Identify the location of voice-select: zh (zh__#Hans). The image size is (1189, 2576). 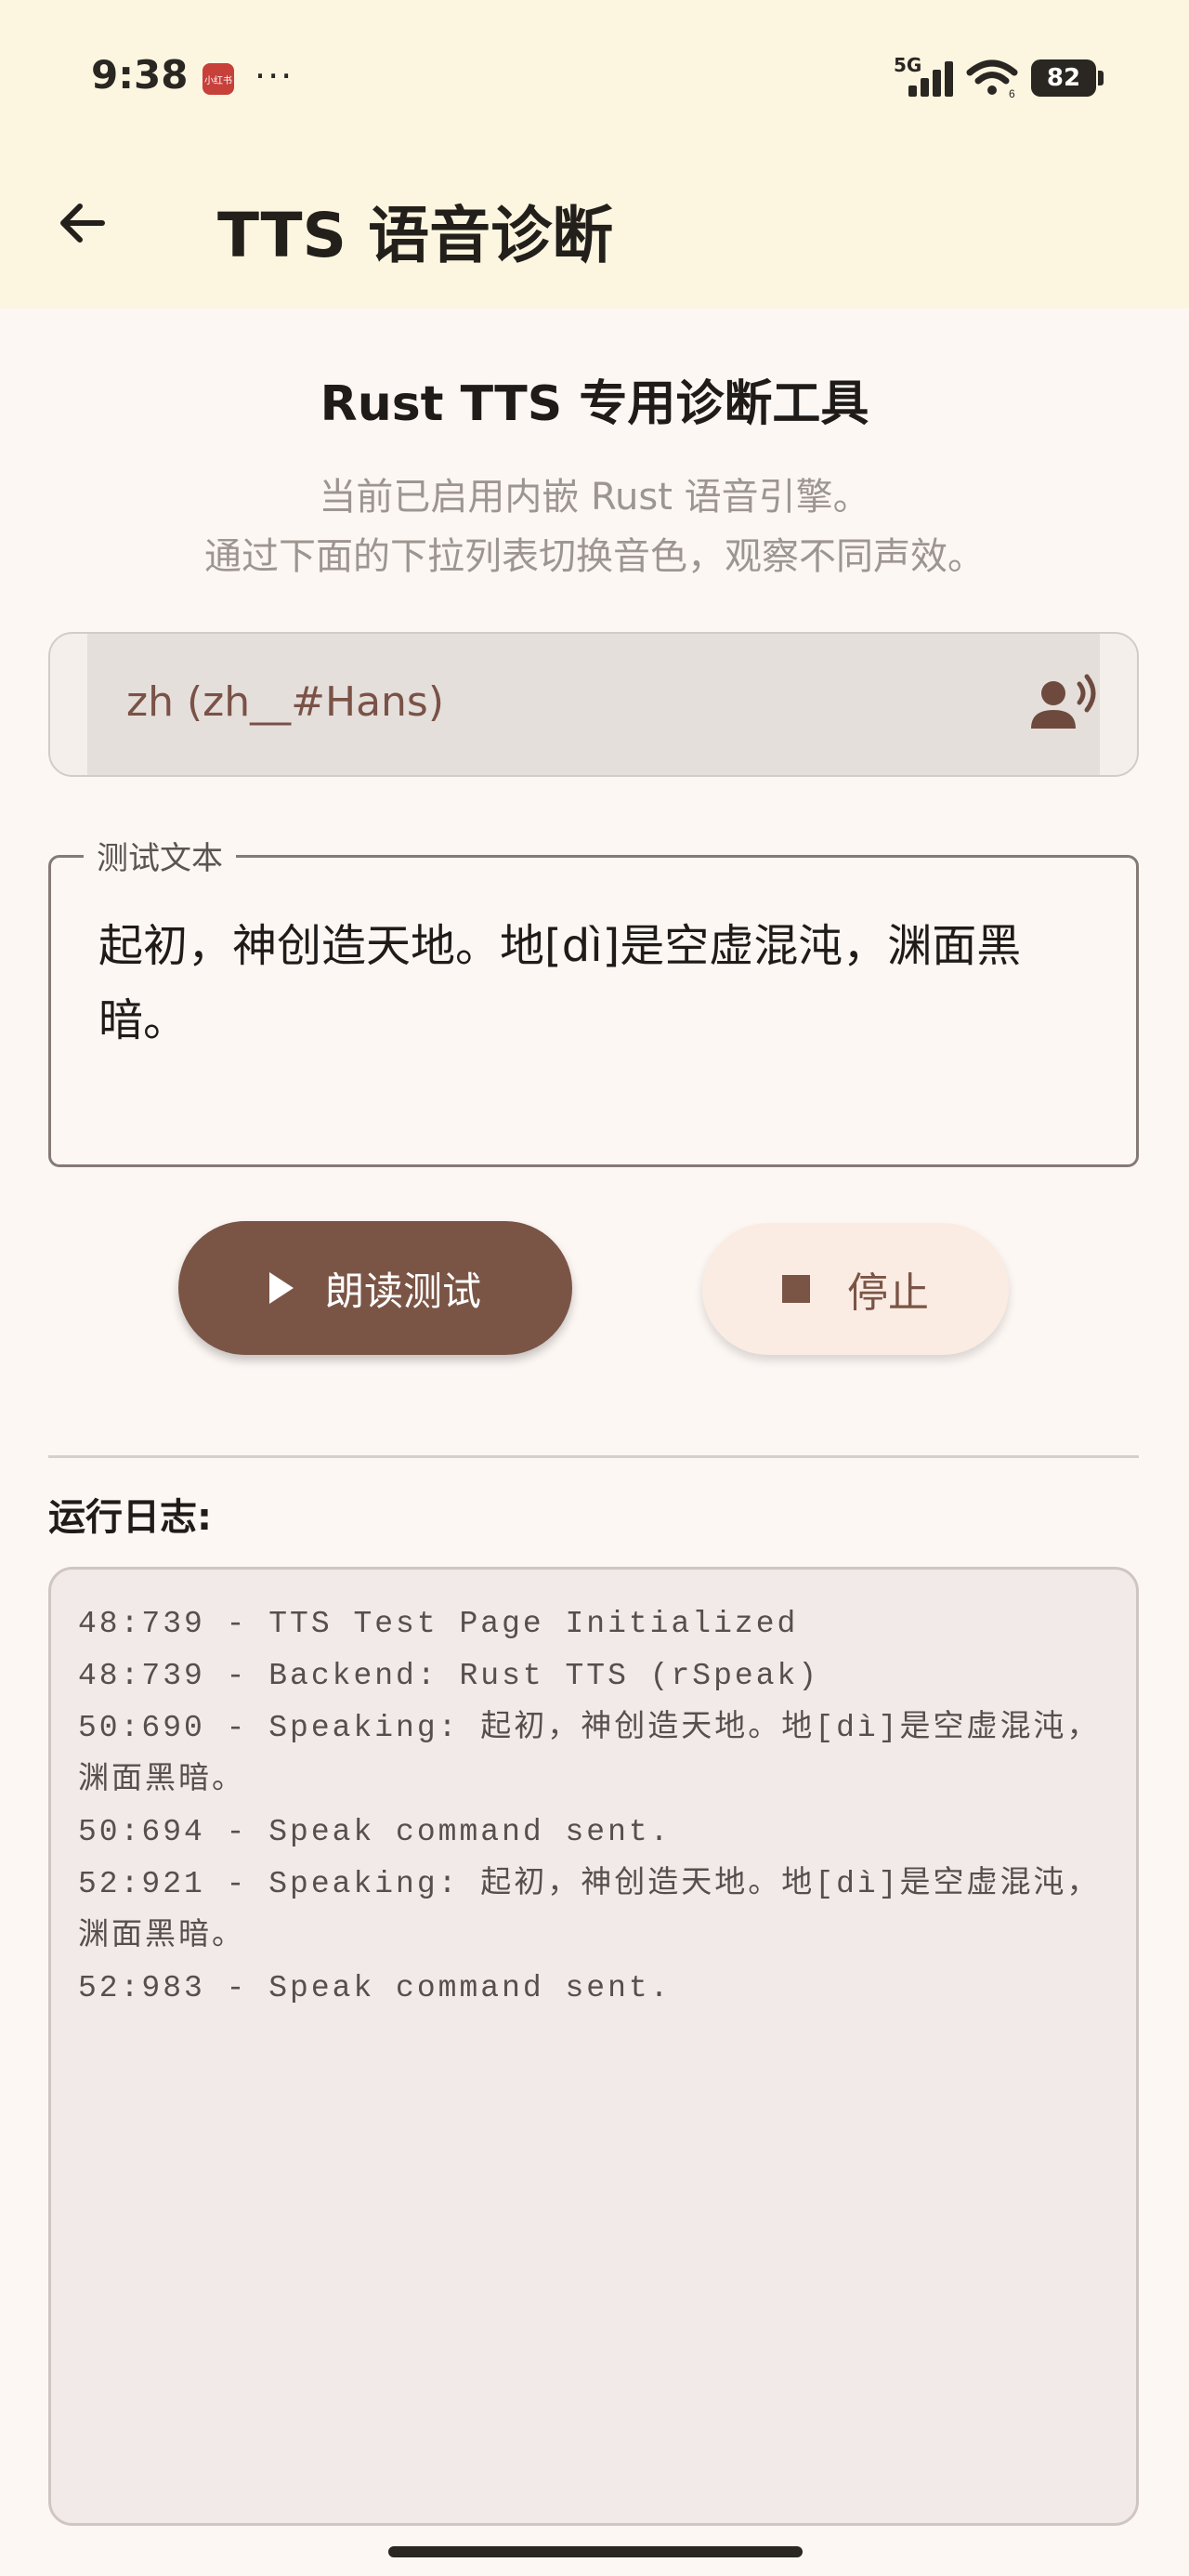
(593, 704).